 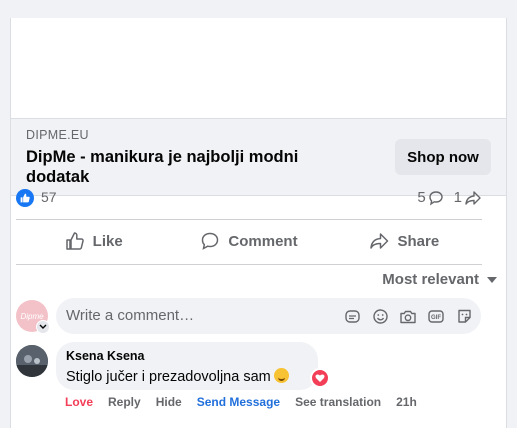 I want to click on share-icon, so click(x=473, y=197).